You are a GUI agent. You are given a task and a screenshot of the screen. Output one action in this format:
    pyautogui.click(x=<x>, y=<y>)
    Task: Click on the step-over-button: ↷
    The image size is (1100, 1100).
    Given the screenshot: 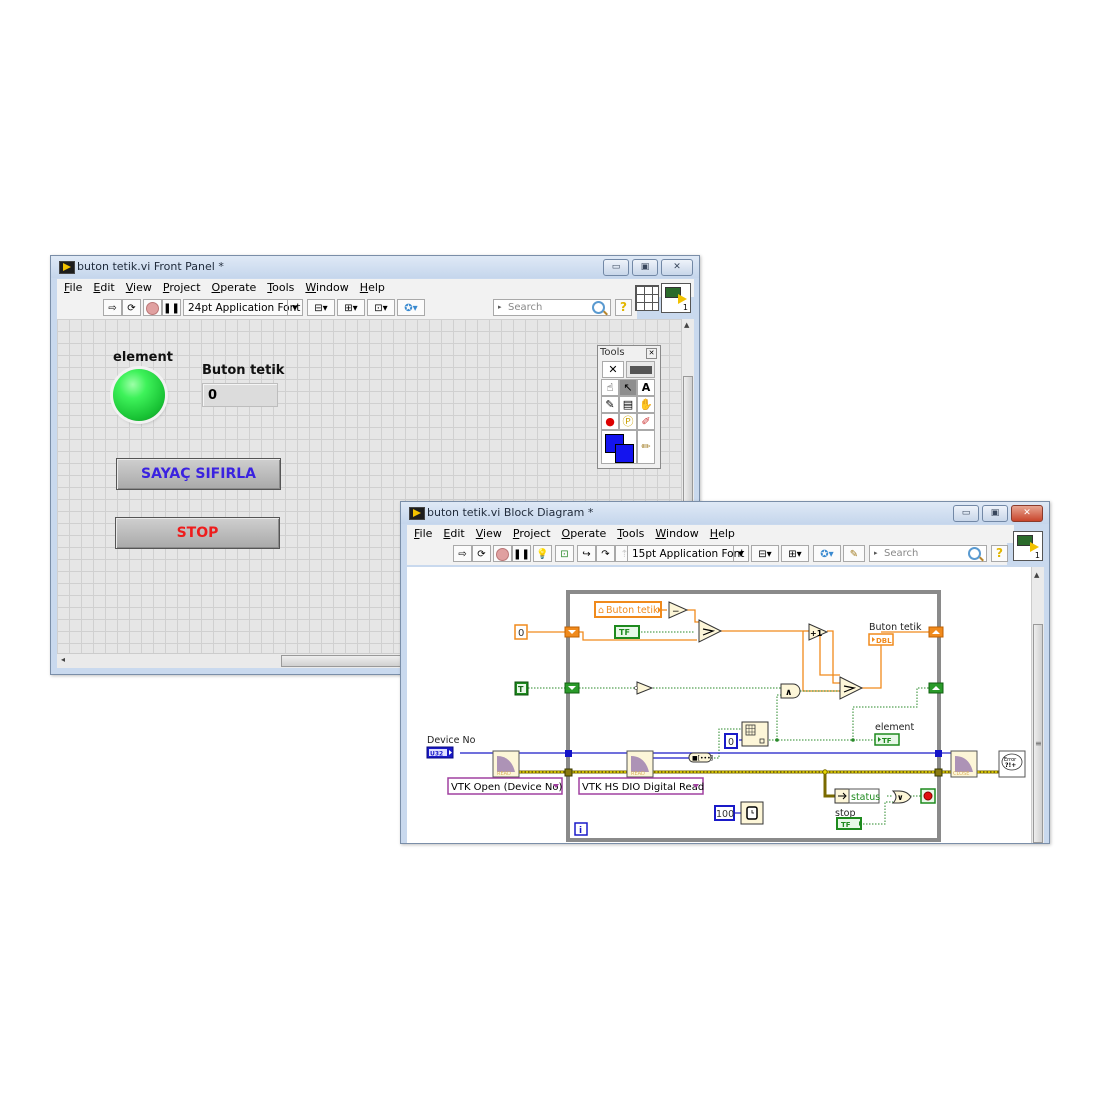 What is the action you would take?
    pyautogui.click(x=605, y=553)
    